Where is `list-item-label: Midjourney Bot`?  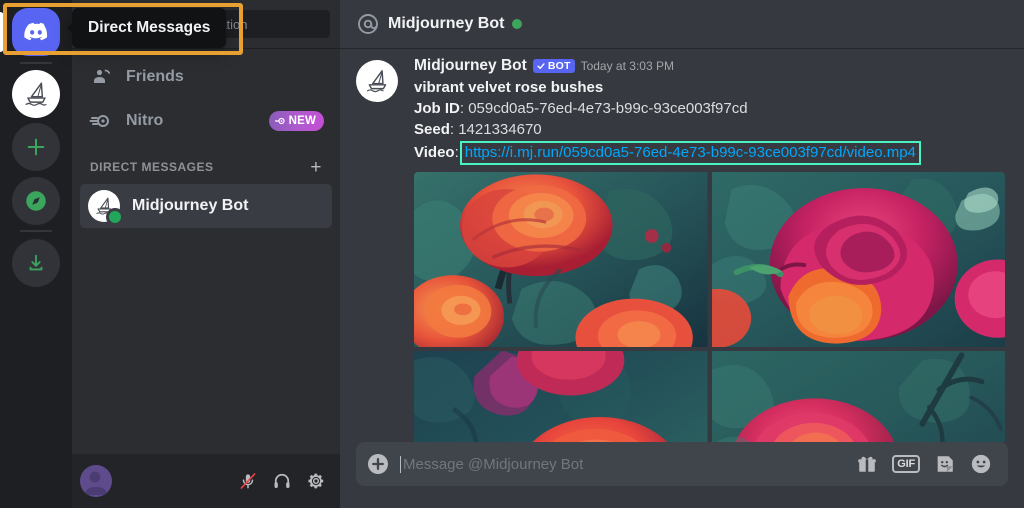
list-item-label: Midjourney Bot is located at coordinates (190, 205).